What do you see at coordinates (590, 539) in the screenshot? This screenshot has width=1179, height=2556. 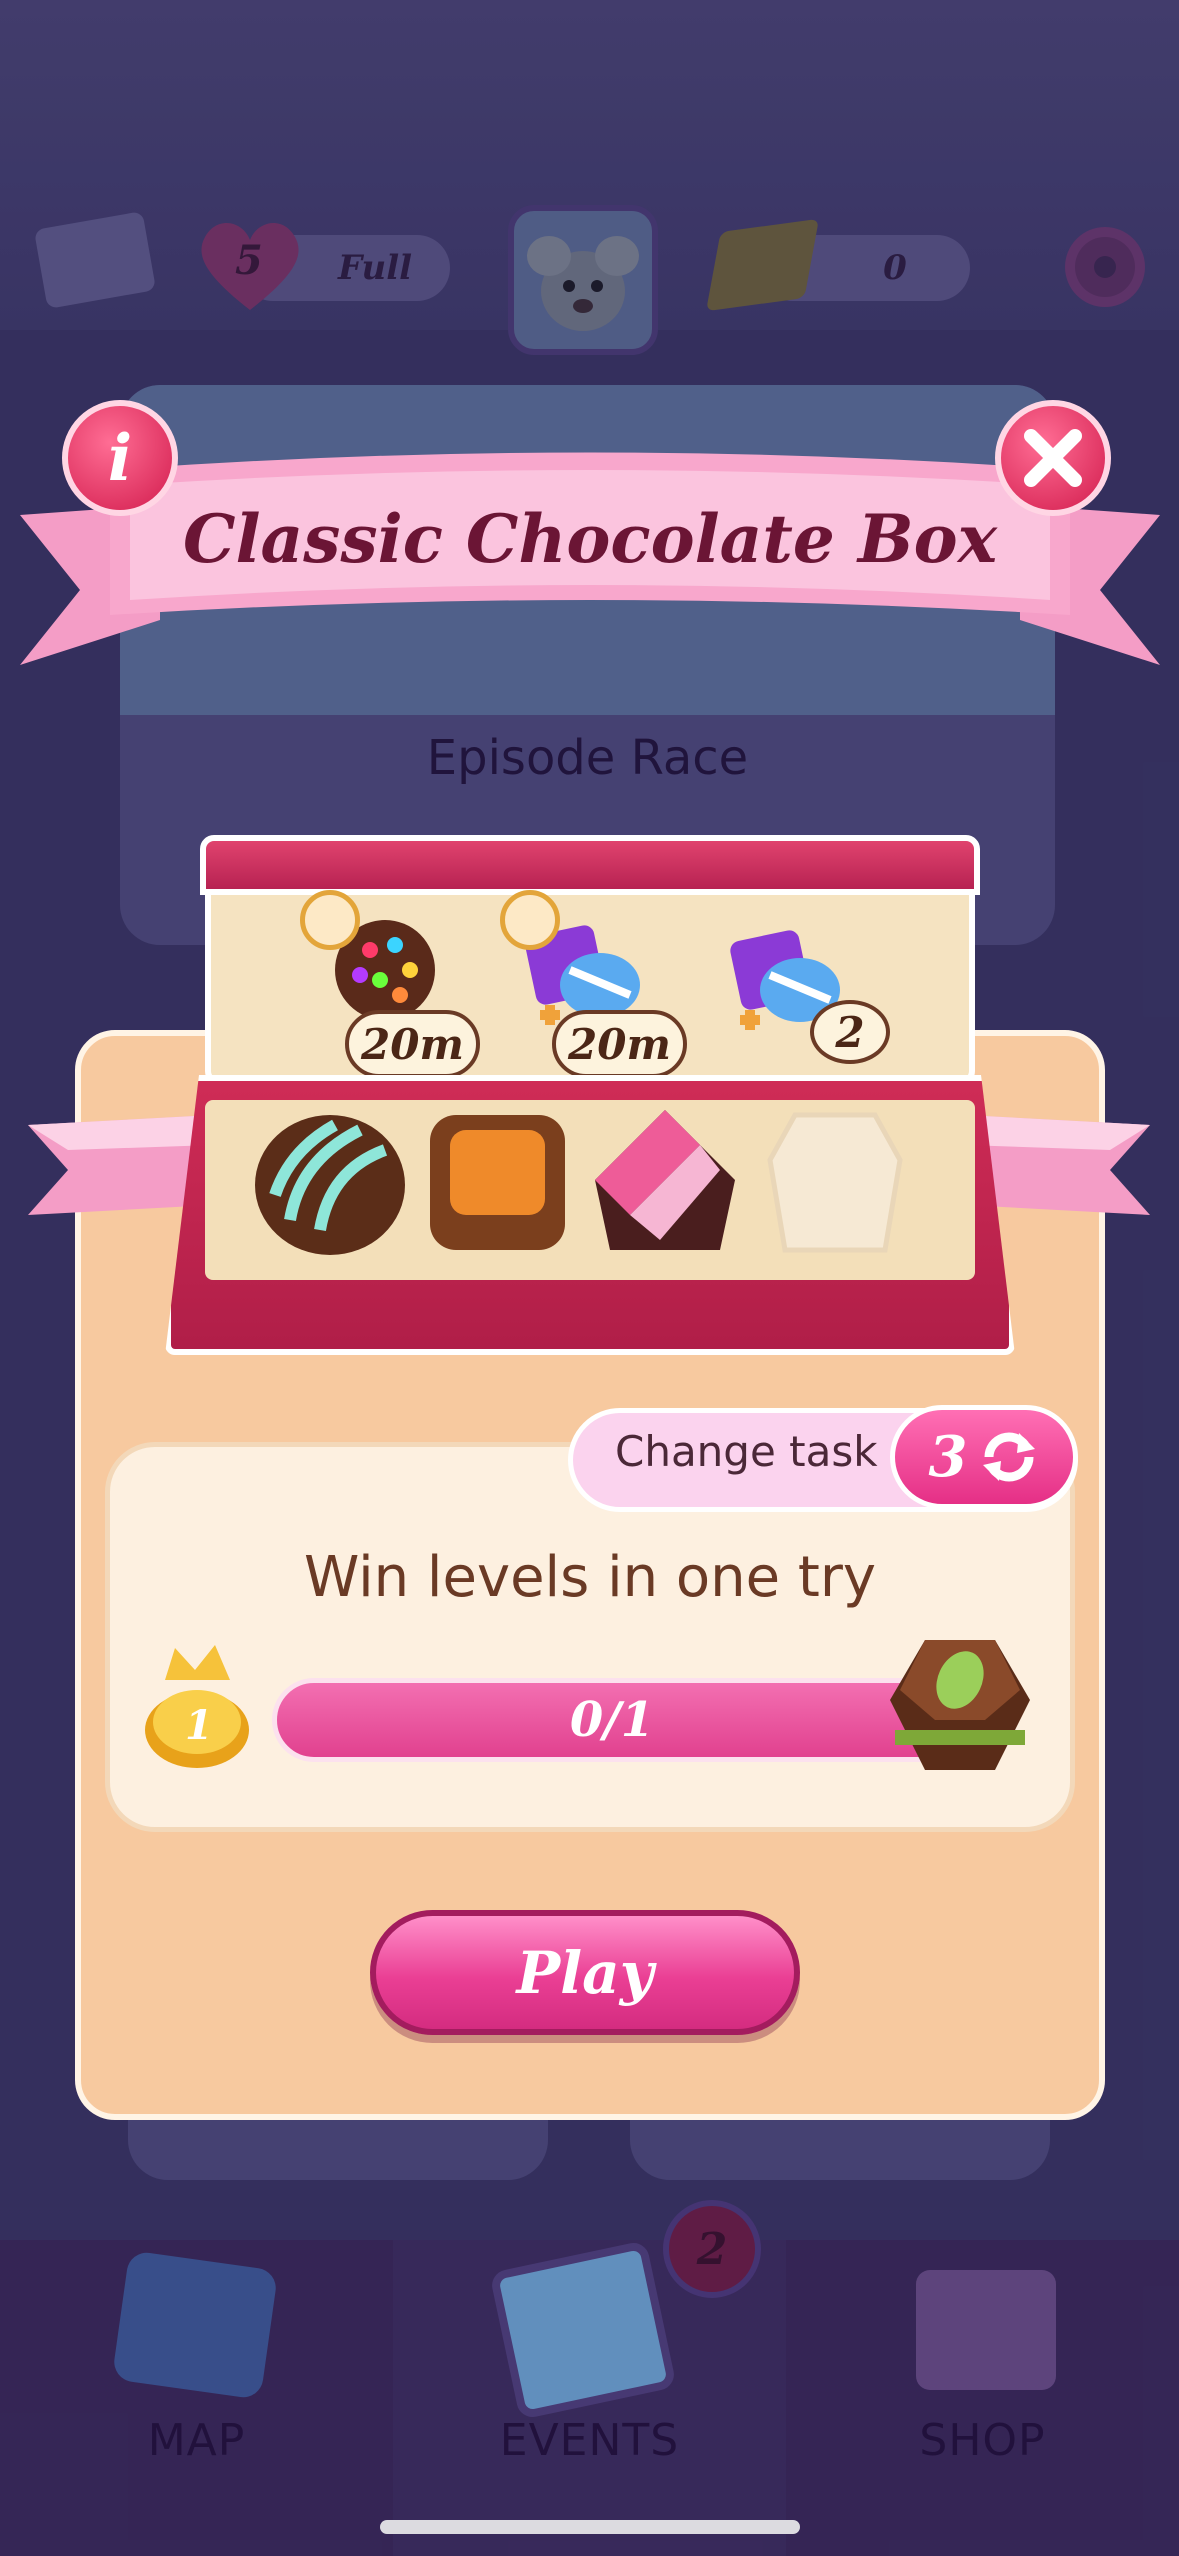 I see `popup-title: Classic Chocolate Box` at bounding box center [590, 539].